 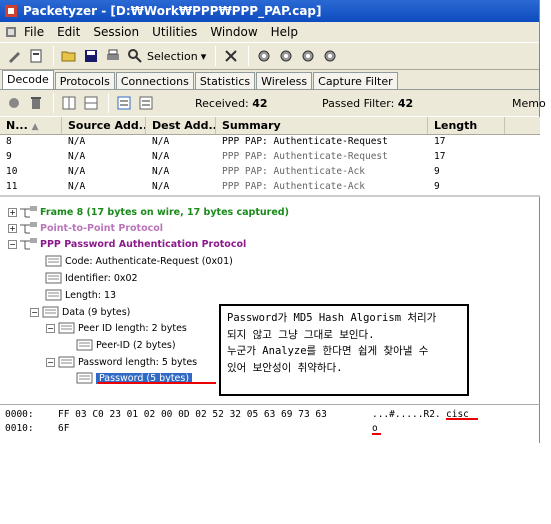 What do you see at coordinates (69, 56) in the screenshot?
I see `open-button` at bounding box center [69, 56].